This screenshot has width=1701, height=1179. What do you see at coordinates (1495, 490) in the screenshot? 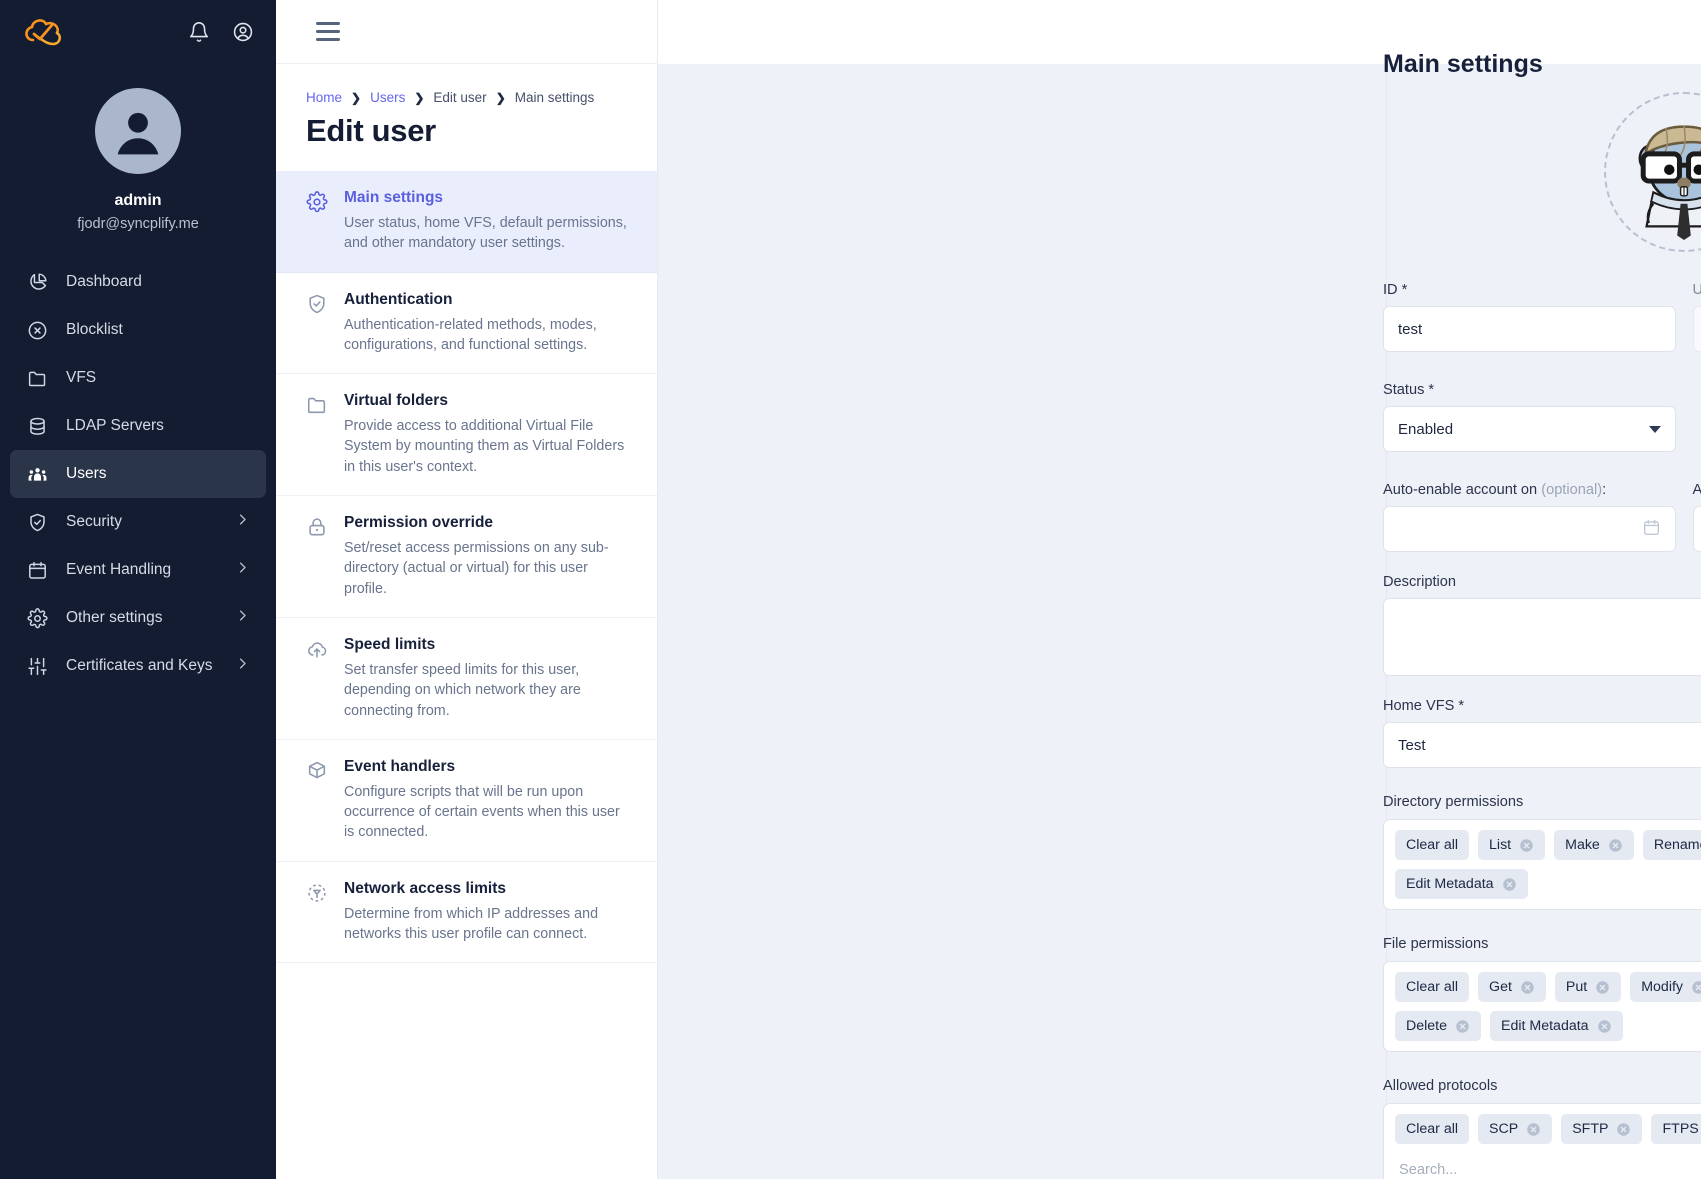
I see `auto-enable-label: Auto-enable account on (optional):` at bounding box center [1495, 490].